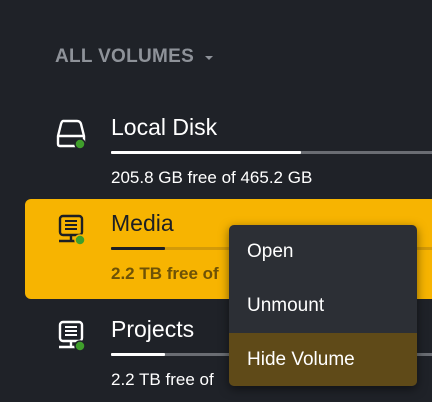 This screenshot has width=432, height=402. Describe the element at coordinates (209, 58) in the screenshot. I see `chevron-down-icon` at that location.